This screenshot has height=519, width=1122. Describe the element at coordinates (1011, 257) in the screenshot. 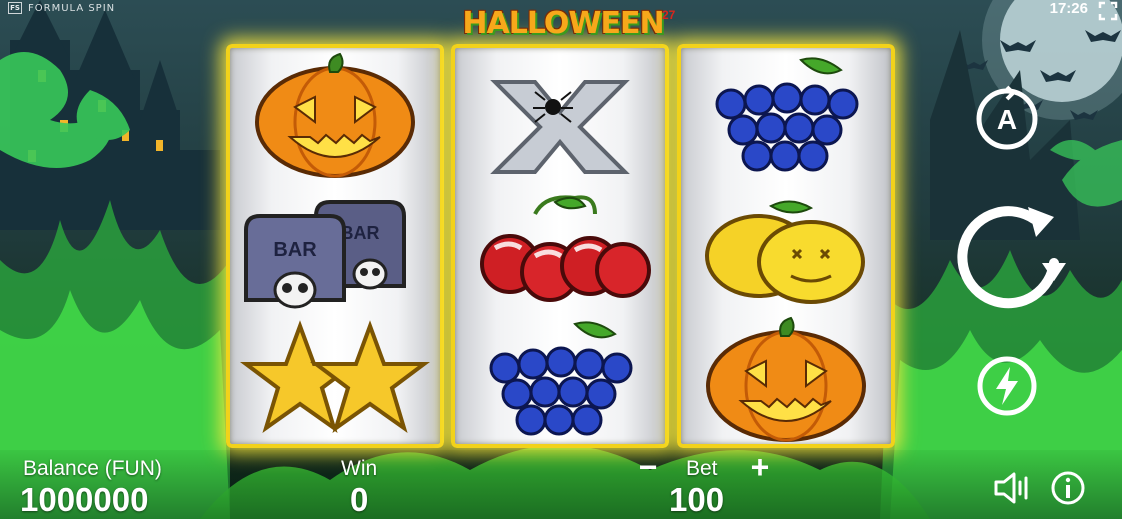

I see `spin-icon` at that location.